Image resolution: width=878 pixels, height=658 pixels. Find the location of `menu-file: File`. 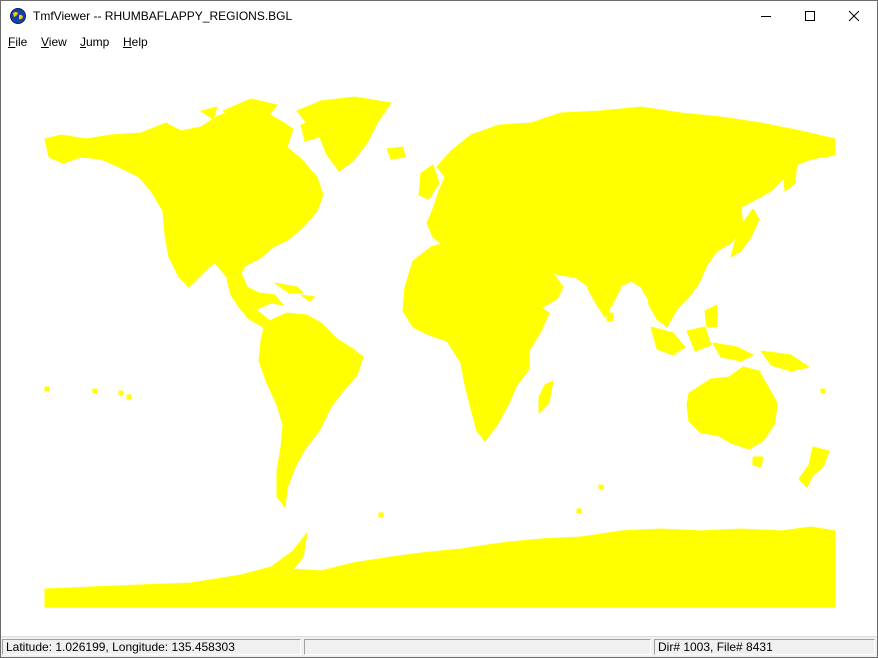

menu-file: File is located at coordinates (17, 42).